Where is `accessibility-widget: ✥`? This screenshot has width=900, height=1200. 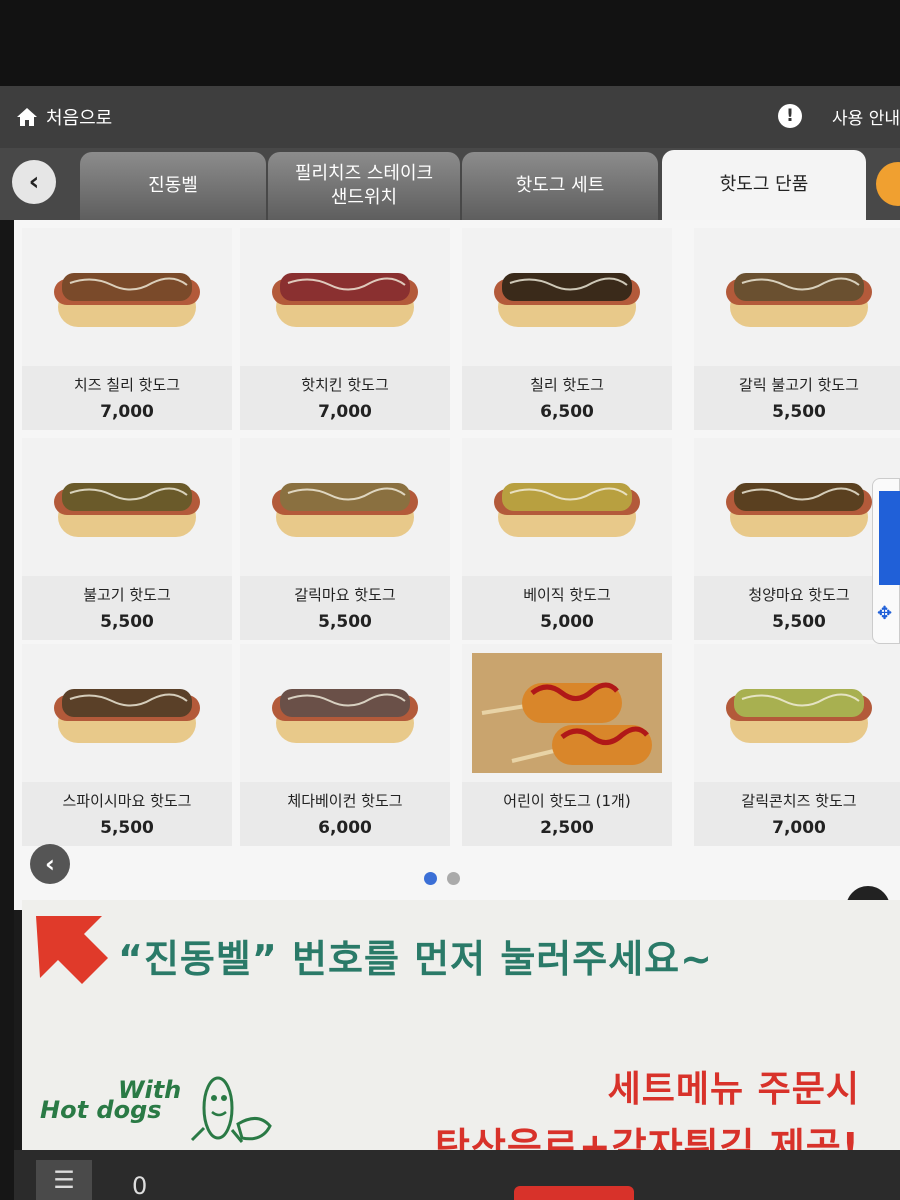 accessibility-widget: ✥ is located at coordinates (886, 561).